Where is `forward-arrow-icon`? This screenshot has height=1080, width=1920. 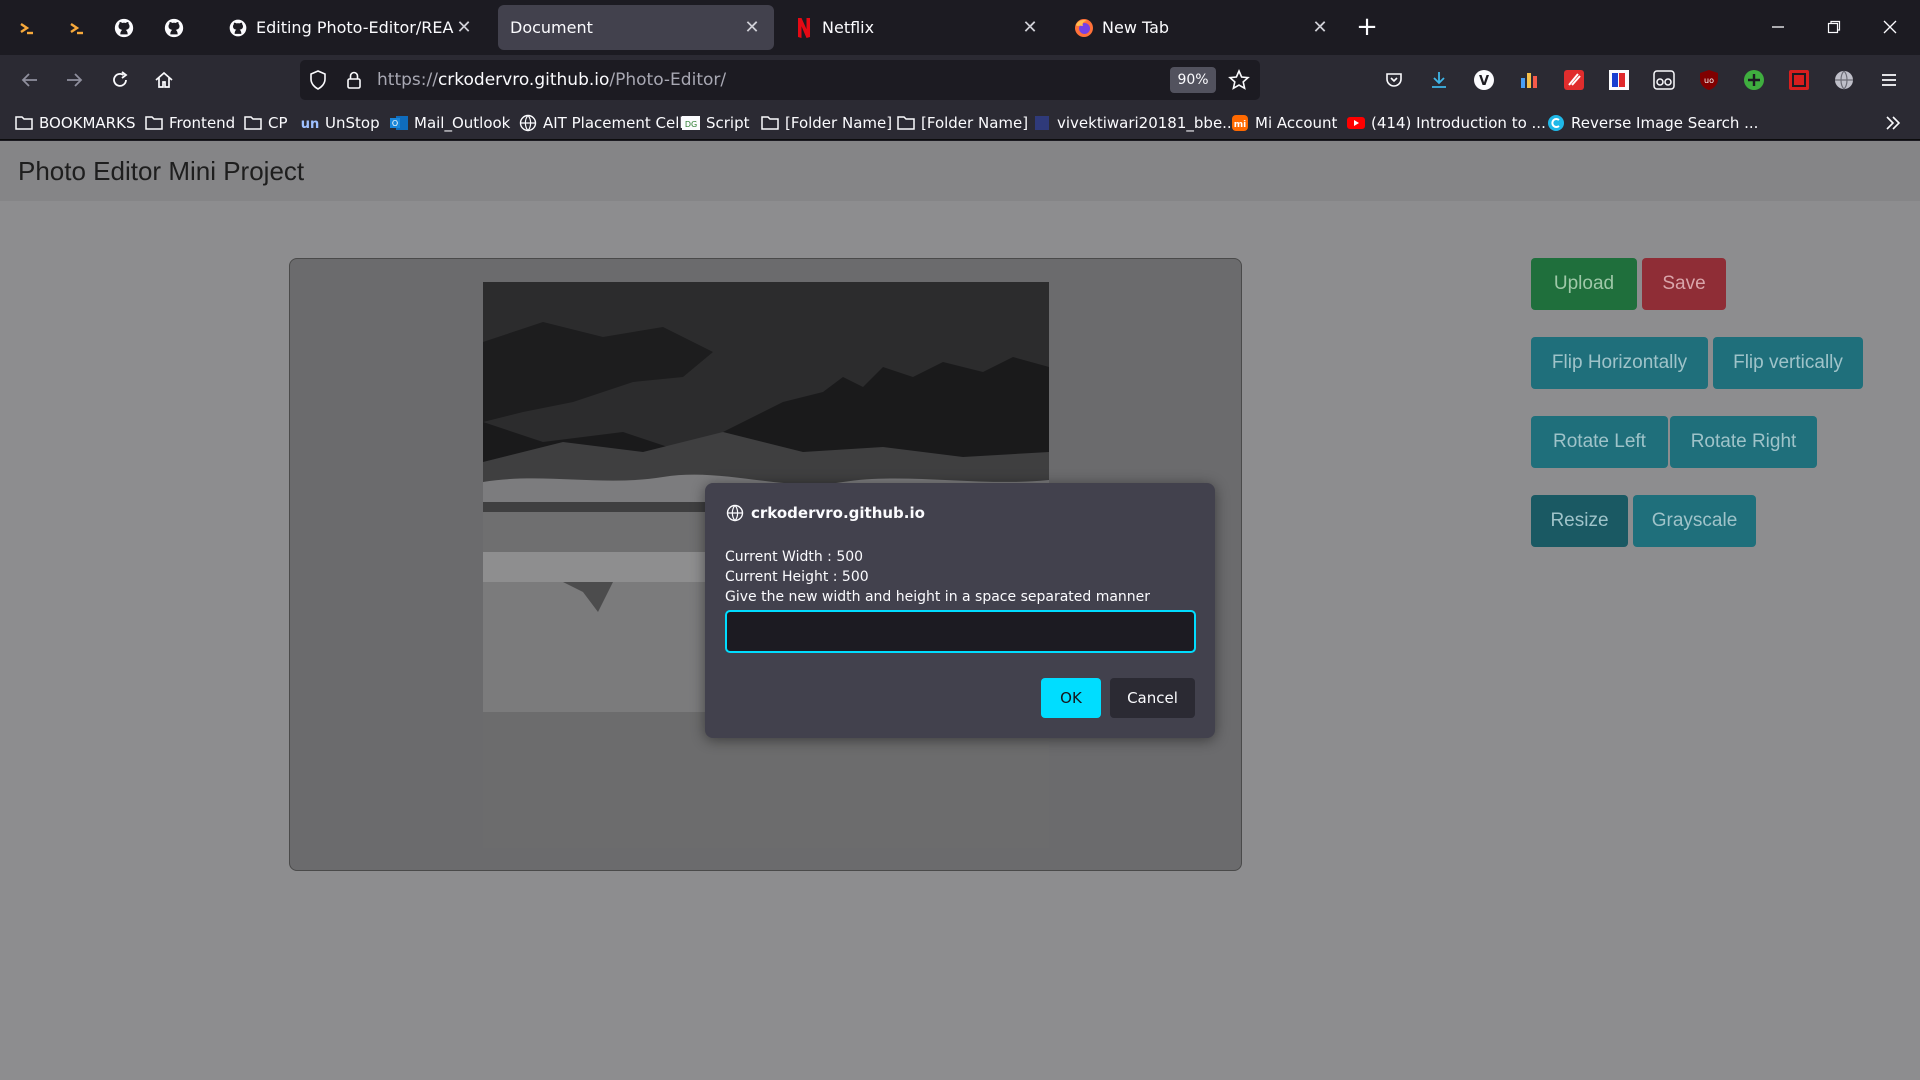
forward-arrow-icon is located at coordinates (75, 80).